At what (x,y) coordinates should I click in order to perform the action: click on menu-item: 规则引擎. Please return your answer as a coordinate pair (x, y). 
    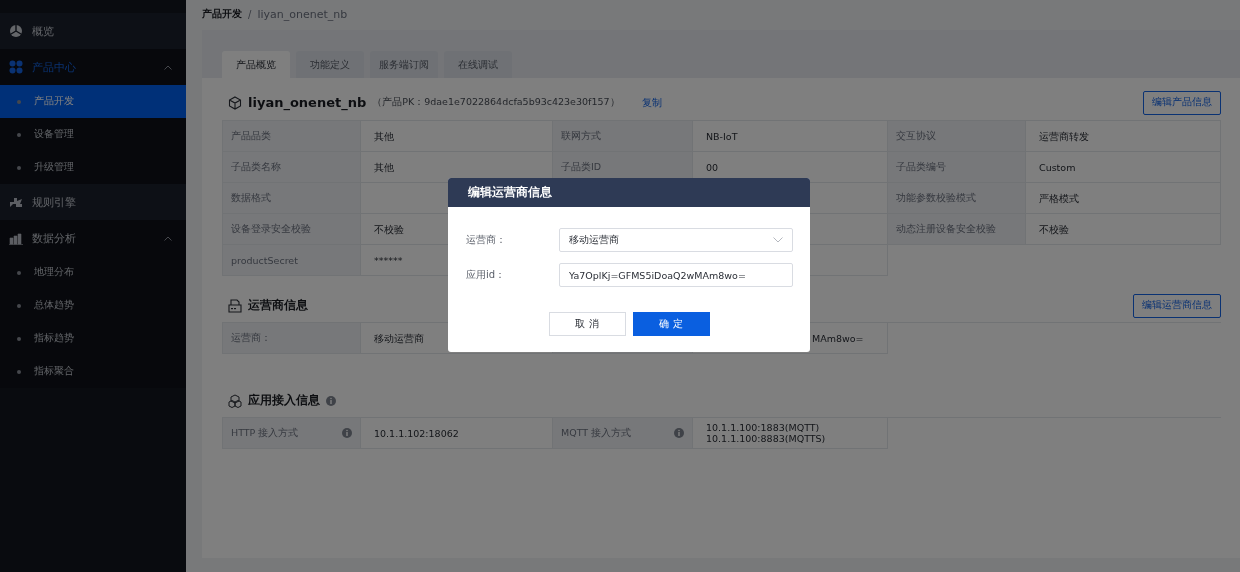
    Looking at the image, I should click on (93, 202).